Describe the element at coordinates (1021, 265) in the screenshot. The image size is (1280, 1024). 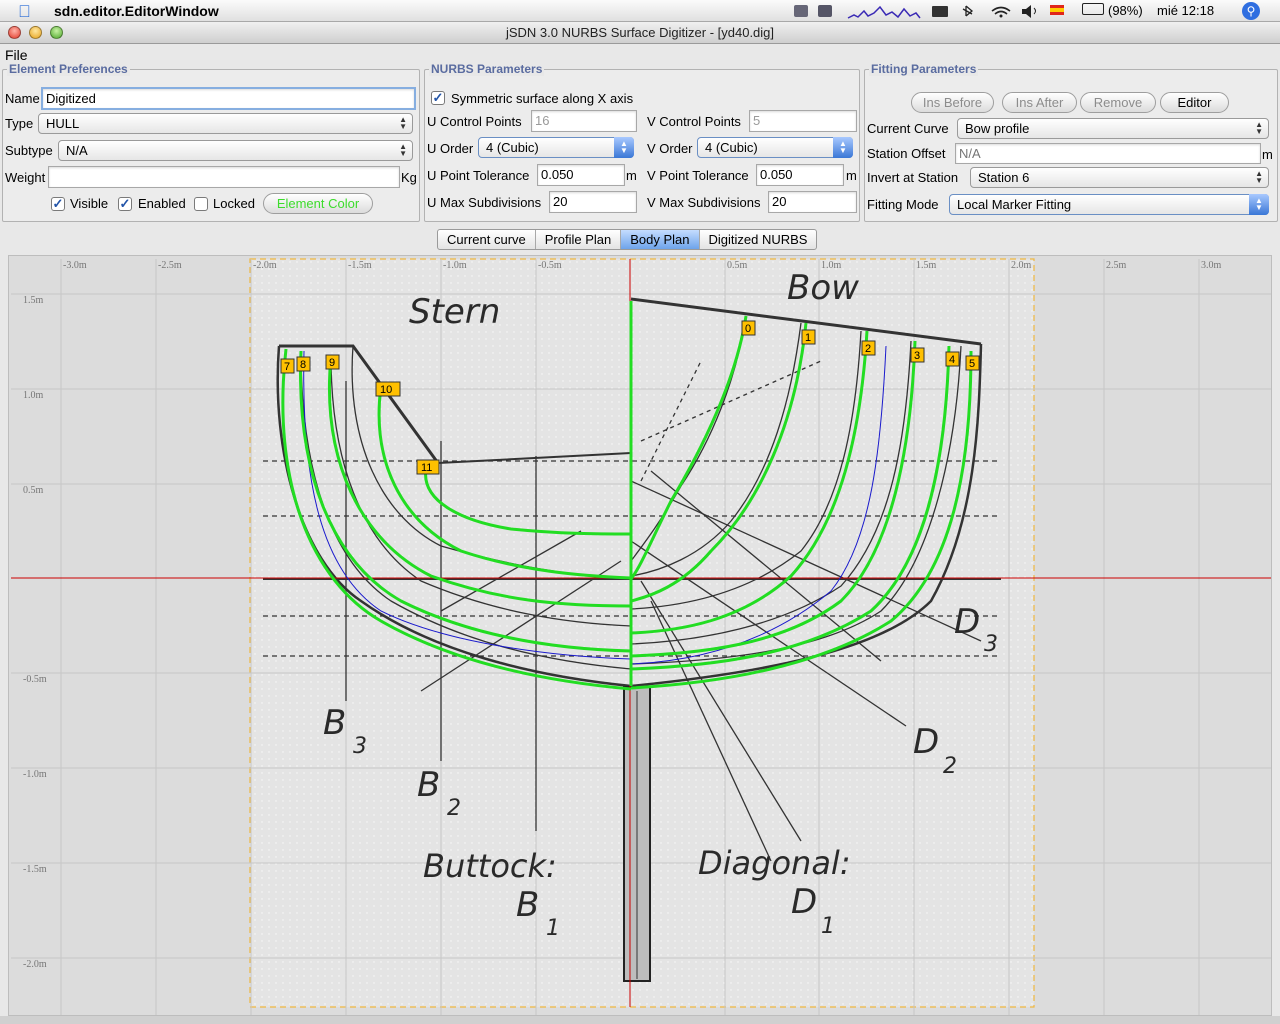
I see `x-tick: 2.0m` at that location.